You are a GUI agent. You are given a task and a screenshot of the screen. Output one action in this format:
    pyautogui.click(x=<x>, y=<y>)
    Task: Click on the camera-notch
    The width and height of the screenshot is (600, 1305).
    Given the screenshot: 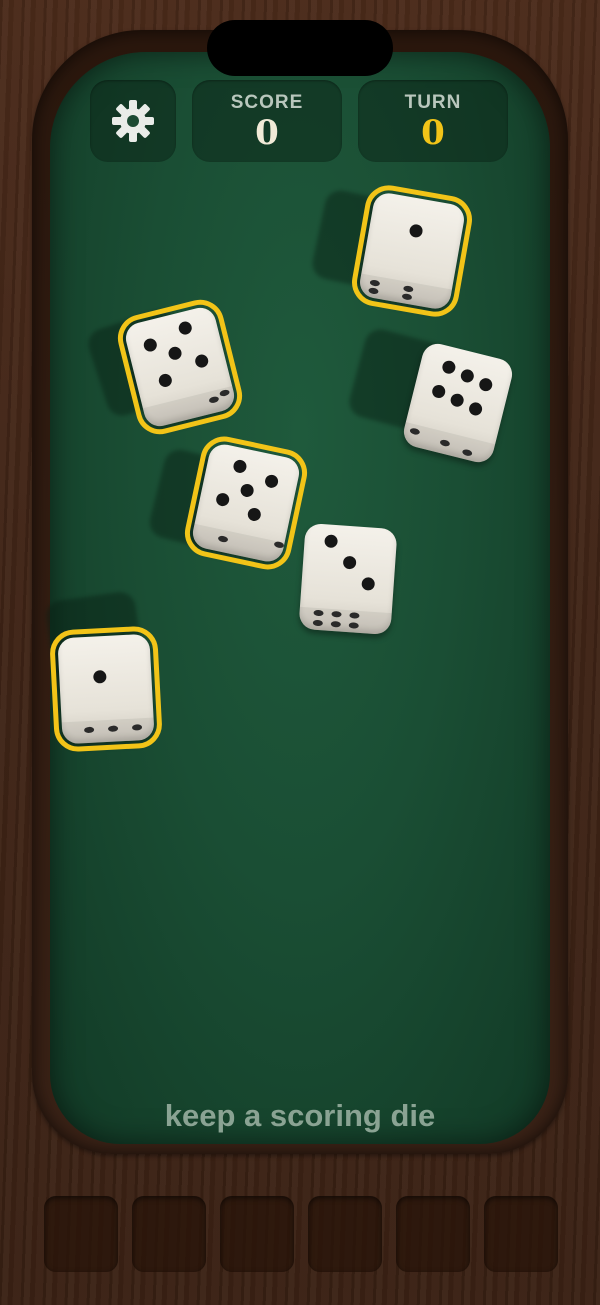 What is the action you would take?
    pyautogui.click(x=300, y=48)
    